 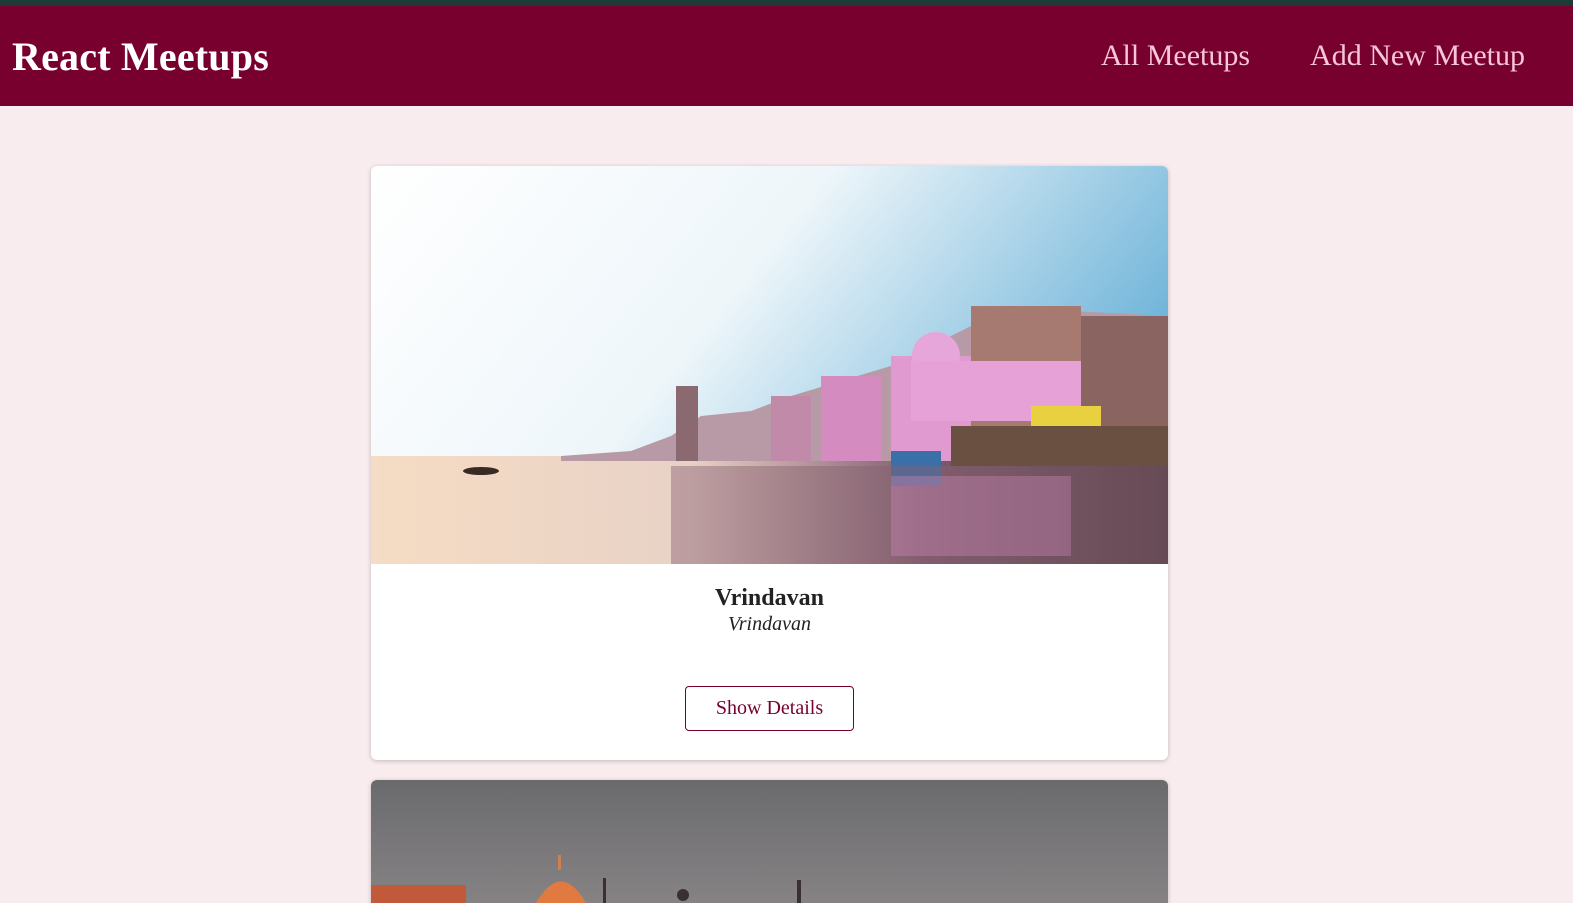 What do you see at coordinates (1175, 56) in the screenshot?
I see `nav-link-all-meetups: All Meetups` at bounding box center [1175, 56].